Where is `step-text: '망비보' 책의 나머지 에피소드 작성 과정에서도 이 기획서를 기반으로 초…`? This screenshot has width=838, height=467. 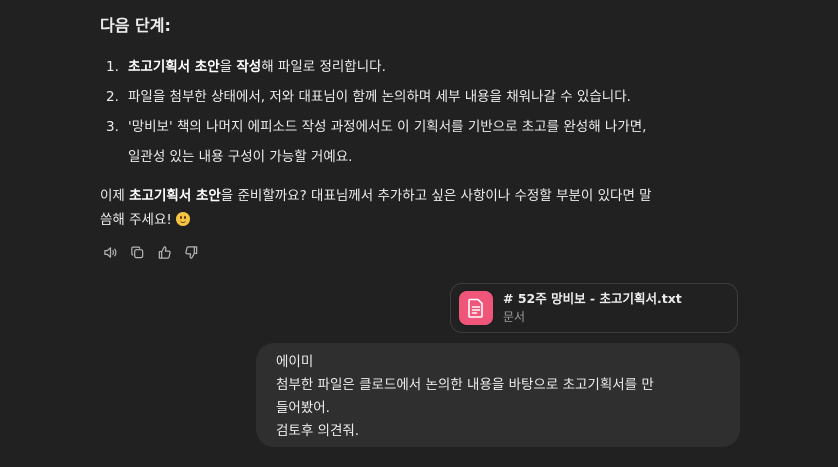 step-text: '망비보' 책의 나머지 에피소드 작성 과정에서도 이 기획서를 기반으로 초… is located at coordinates (387, 127).